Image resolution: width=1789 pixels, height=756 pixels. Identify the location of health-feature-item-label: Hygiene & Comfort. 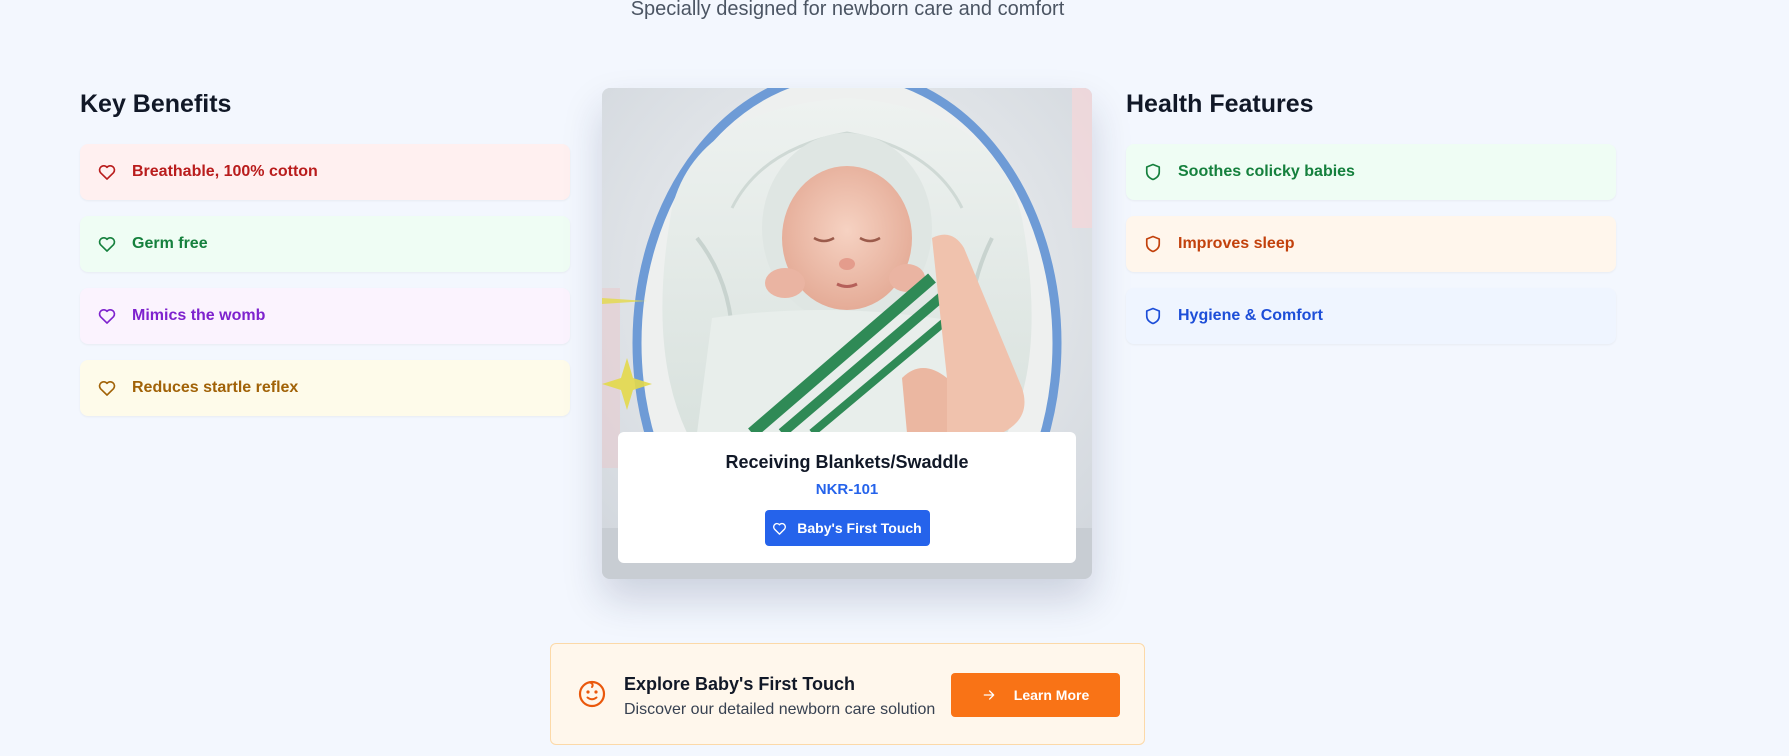
(1250, 315).